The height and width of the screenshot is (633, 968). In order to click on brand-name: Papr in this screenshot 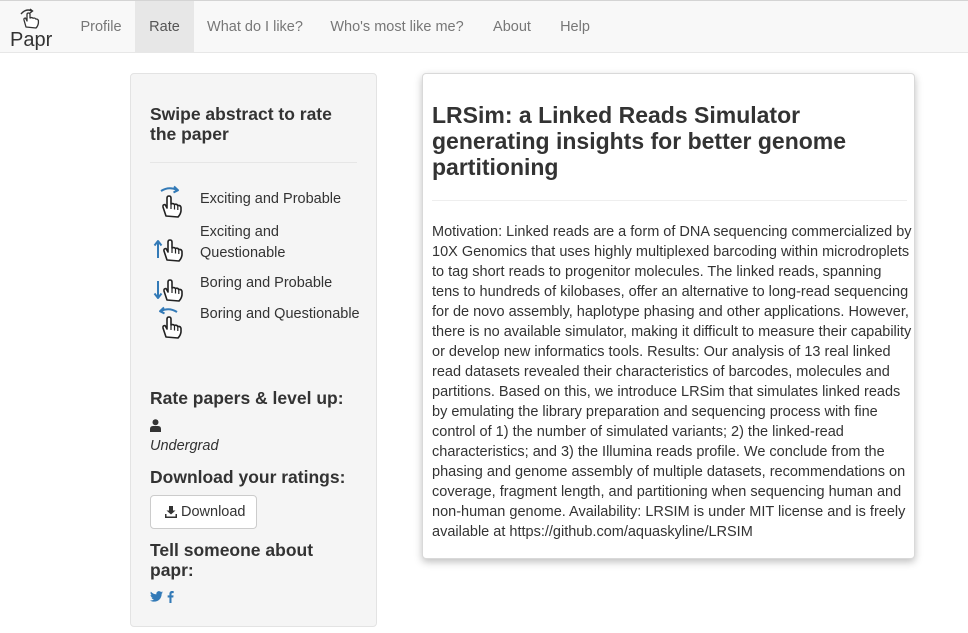, I will do `click(31, 40)`.